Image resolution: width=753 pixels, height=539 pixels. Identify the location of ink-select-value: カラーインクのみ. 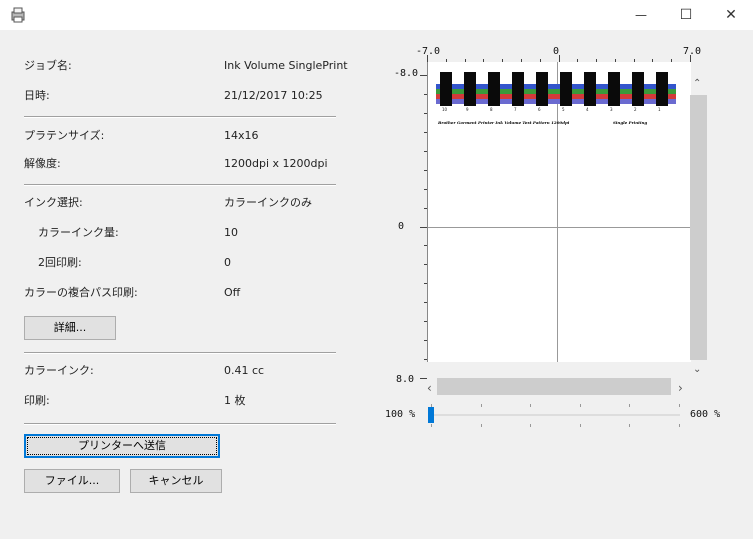
(268, 202).